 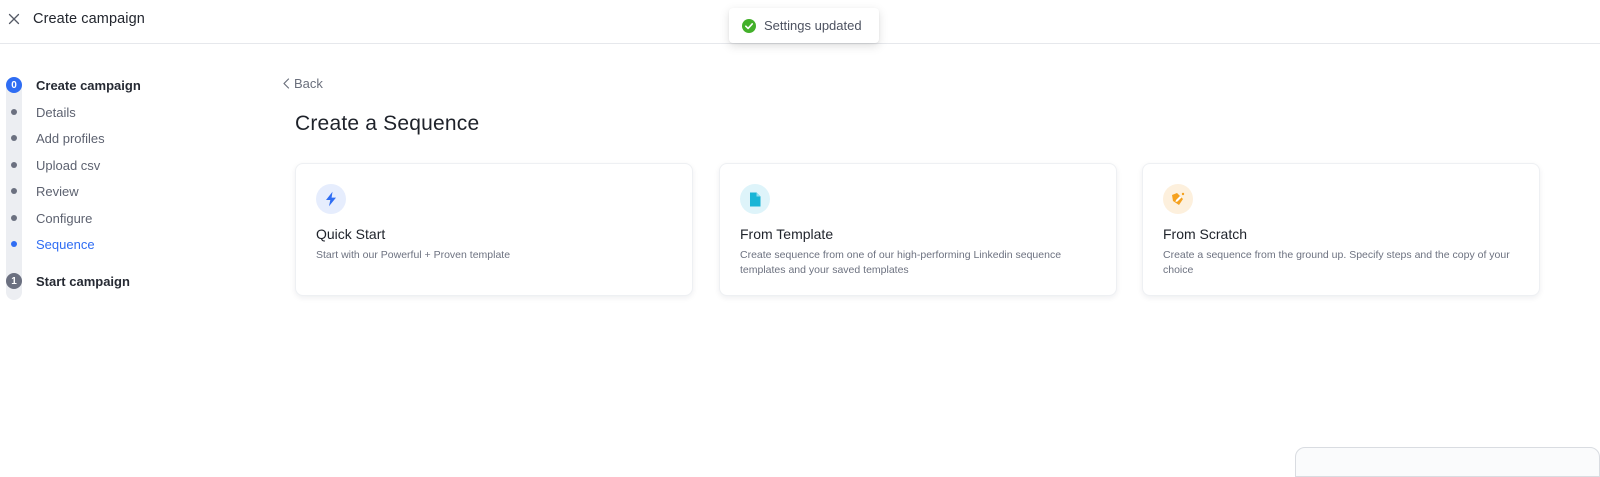 I want to click on substep-label: Details, so click(x=56, y=112).